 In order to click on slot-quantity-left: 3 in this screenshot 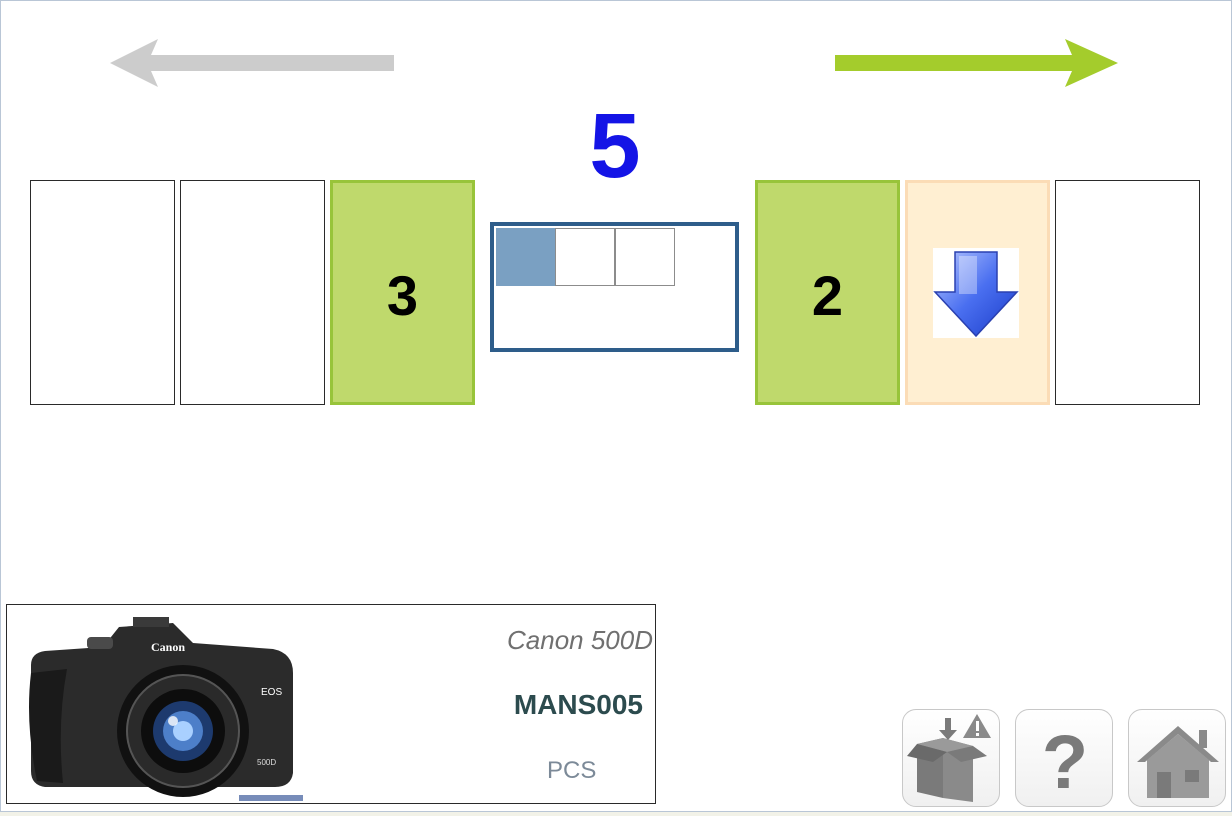, I will do `click(402, 292)`.